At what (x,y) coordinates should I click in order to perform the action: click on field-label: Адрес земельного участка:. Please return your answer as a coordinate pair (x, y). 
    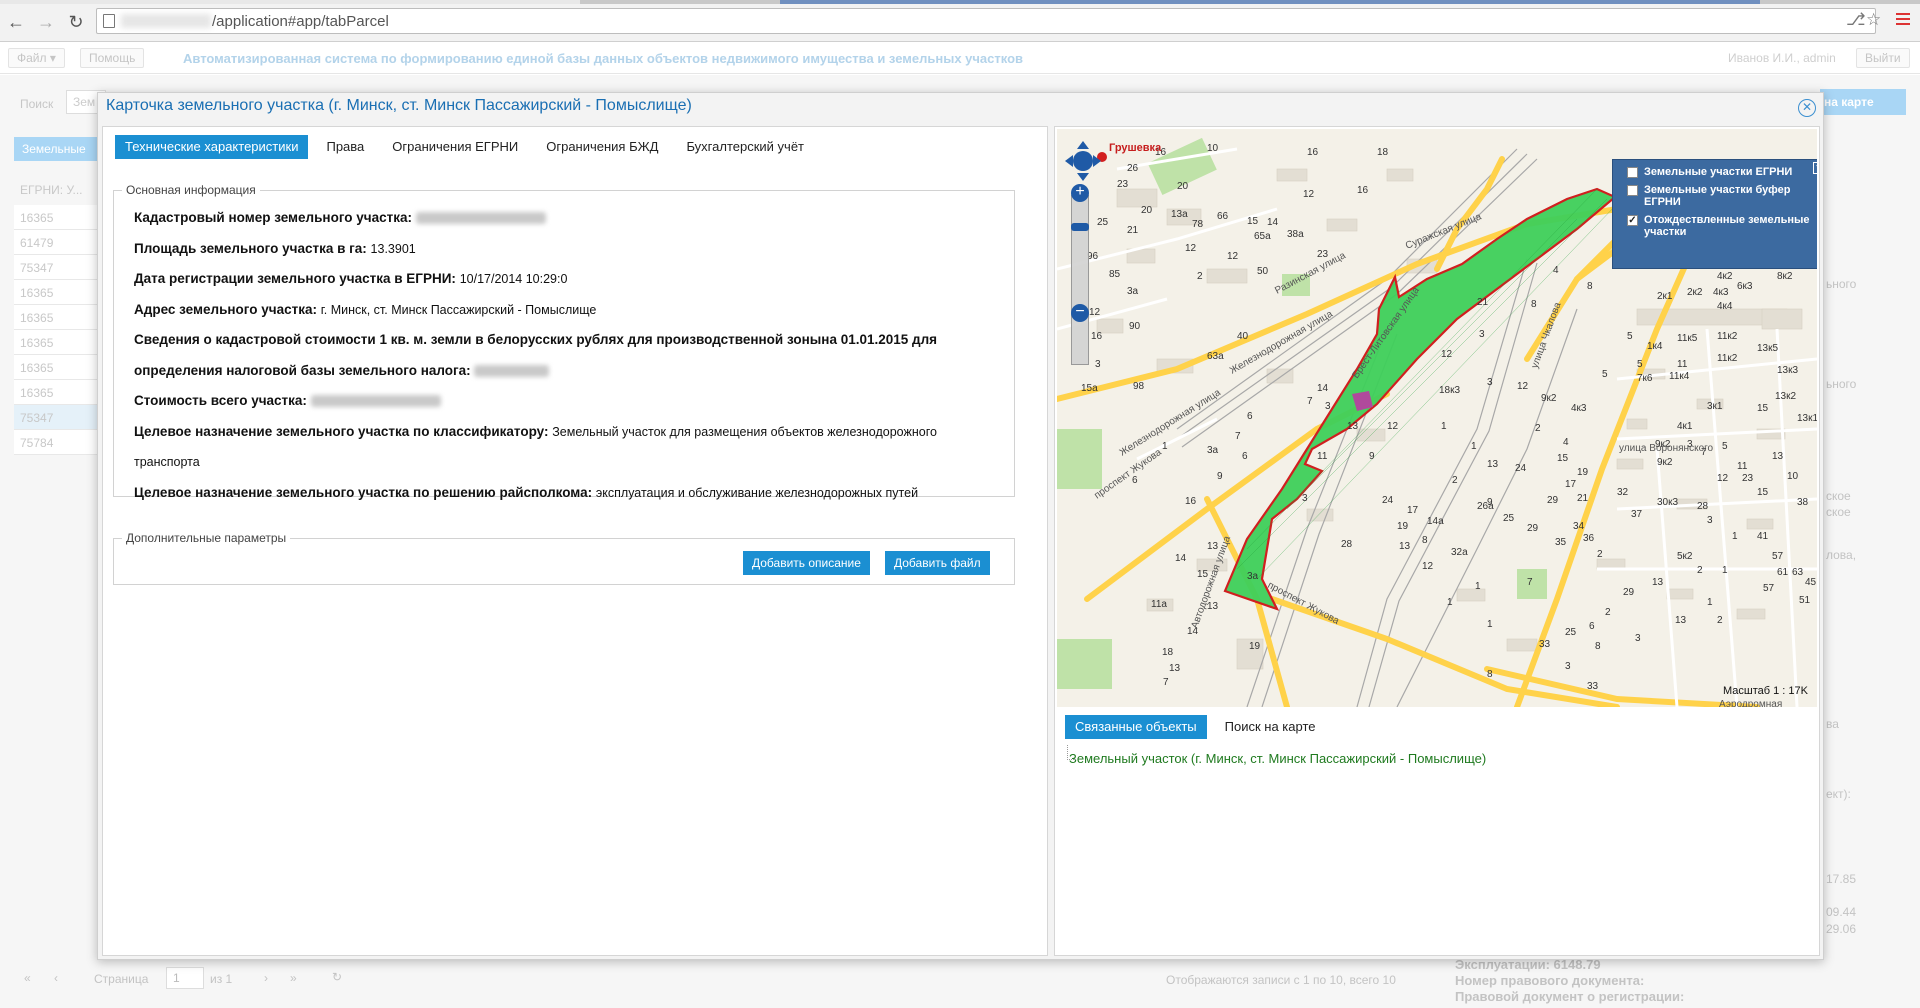
    Looking at the image, I should click on (225, 309).